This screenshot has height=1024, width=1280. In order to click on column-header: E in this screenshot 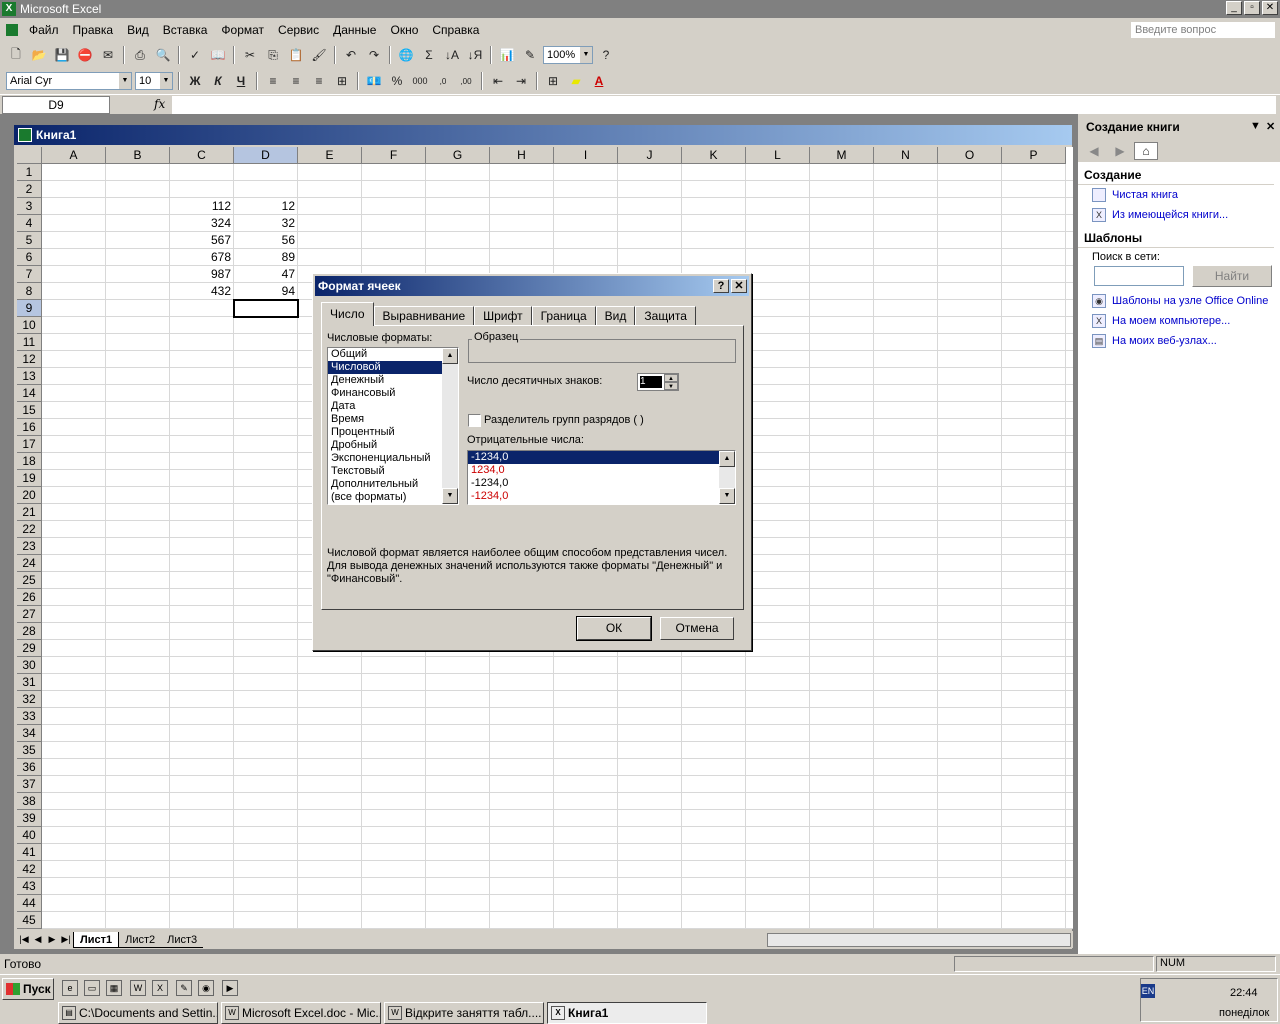, I will do `click(330, 155)`.